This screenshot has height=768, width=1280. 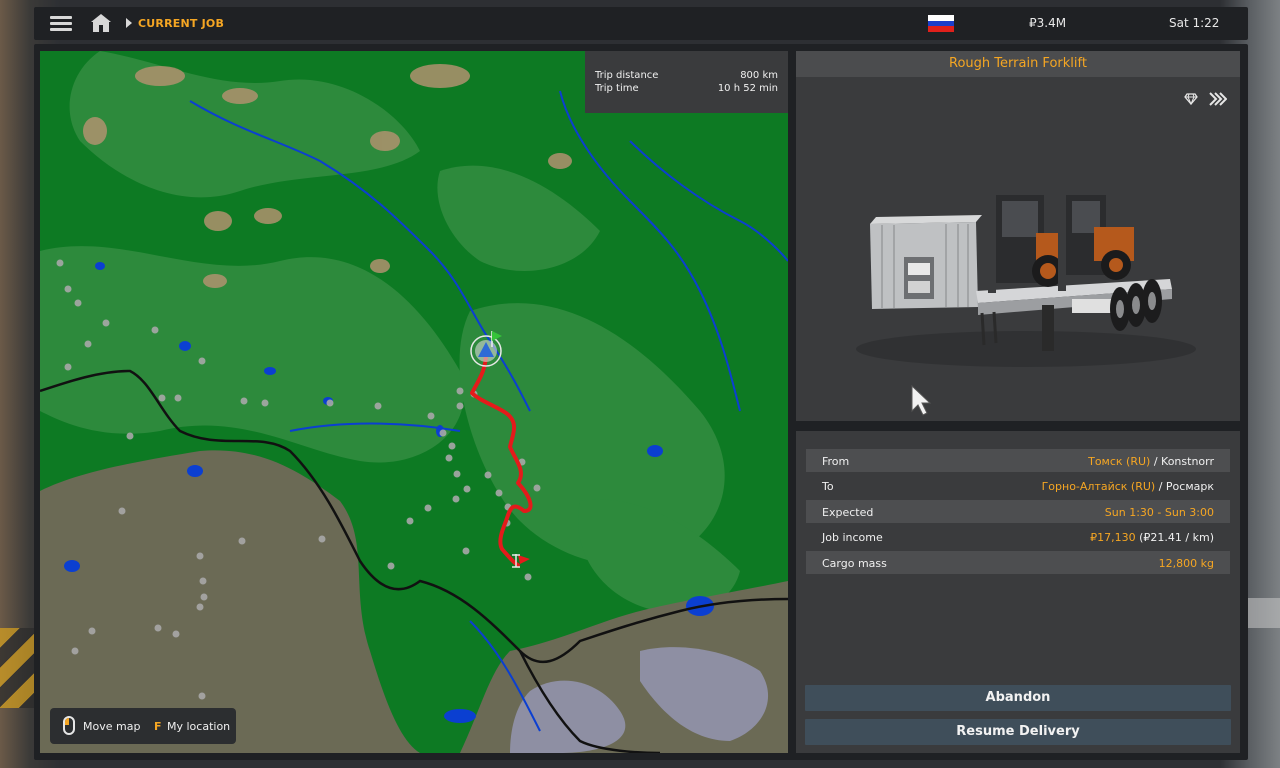 I want to click on map-controls-hint: Move map F My location, so click(x=143, y=726).